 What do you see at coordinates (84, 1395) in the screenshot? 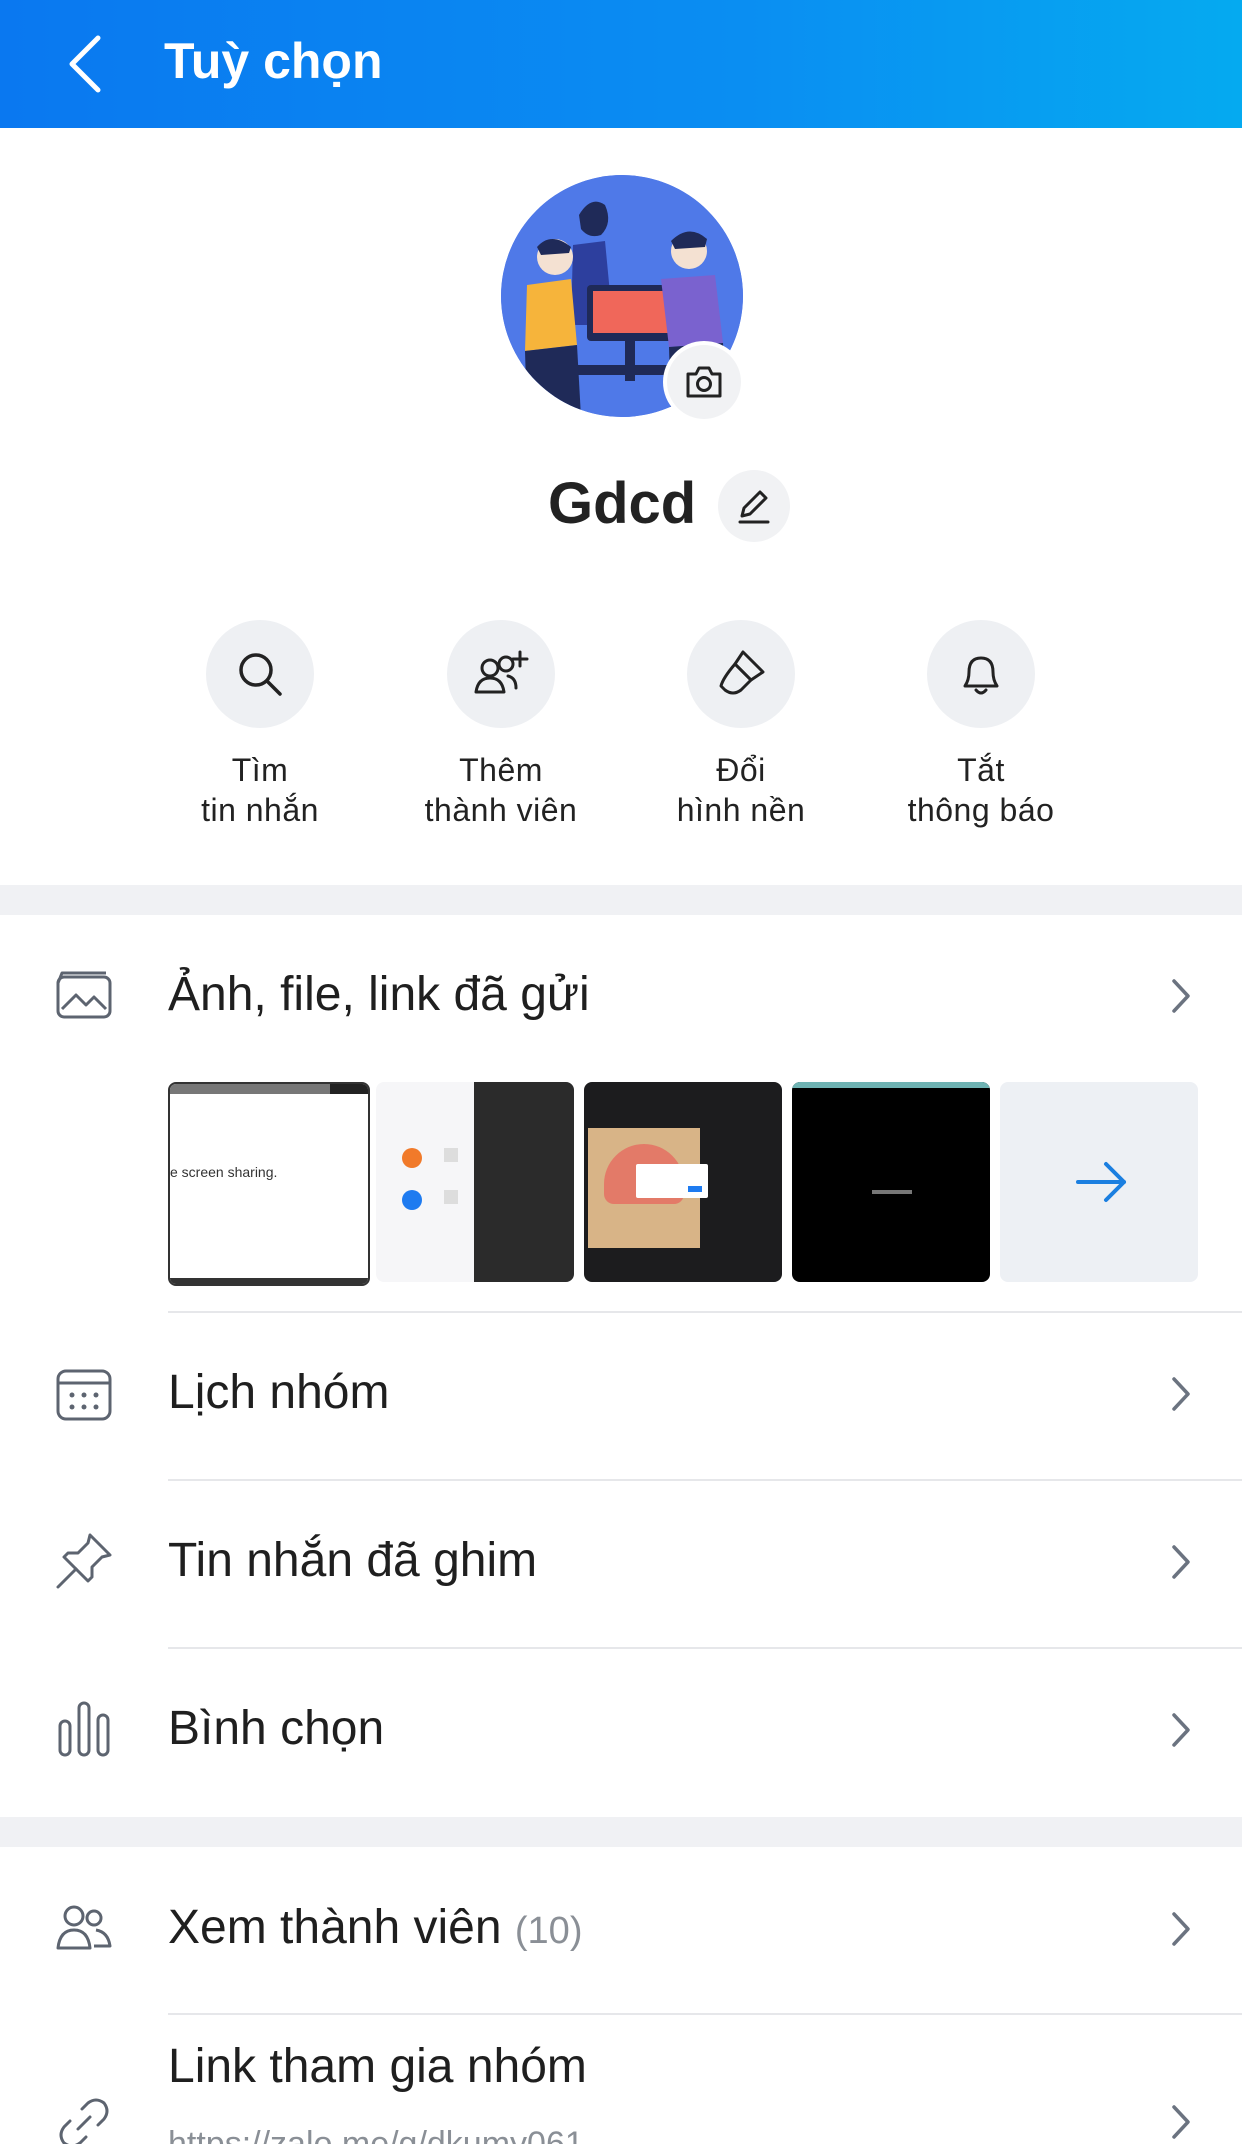
I see `calendar-icon` at bounding box center [84, 1395].